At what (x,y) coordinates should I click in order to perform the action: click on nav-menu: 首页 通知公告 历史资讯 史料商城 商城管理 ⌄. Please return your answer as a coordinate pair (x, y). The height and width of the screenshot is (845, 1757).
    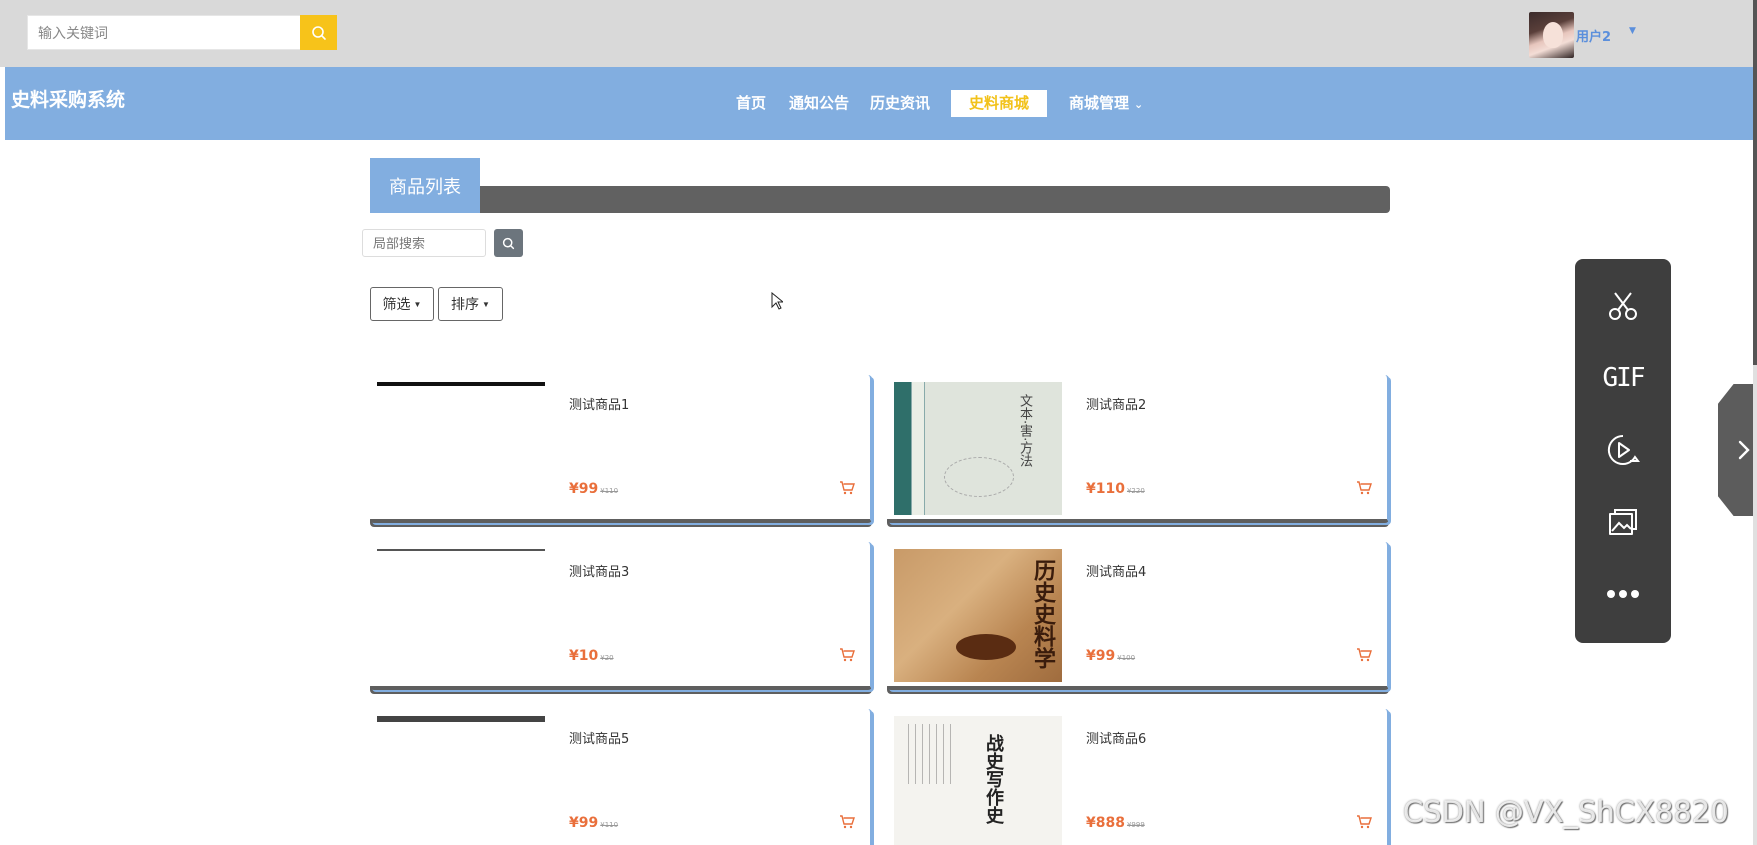
    Looking at the image, I should click on (881, 103).